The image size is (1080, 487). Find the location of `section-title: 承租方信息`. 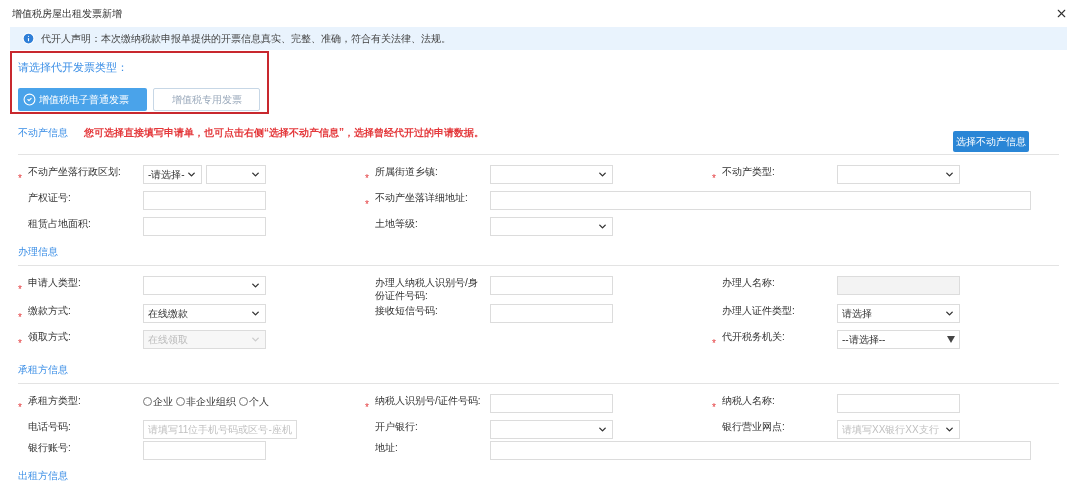

section-title: 承租方信息 is located at coordinates (43, 370).